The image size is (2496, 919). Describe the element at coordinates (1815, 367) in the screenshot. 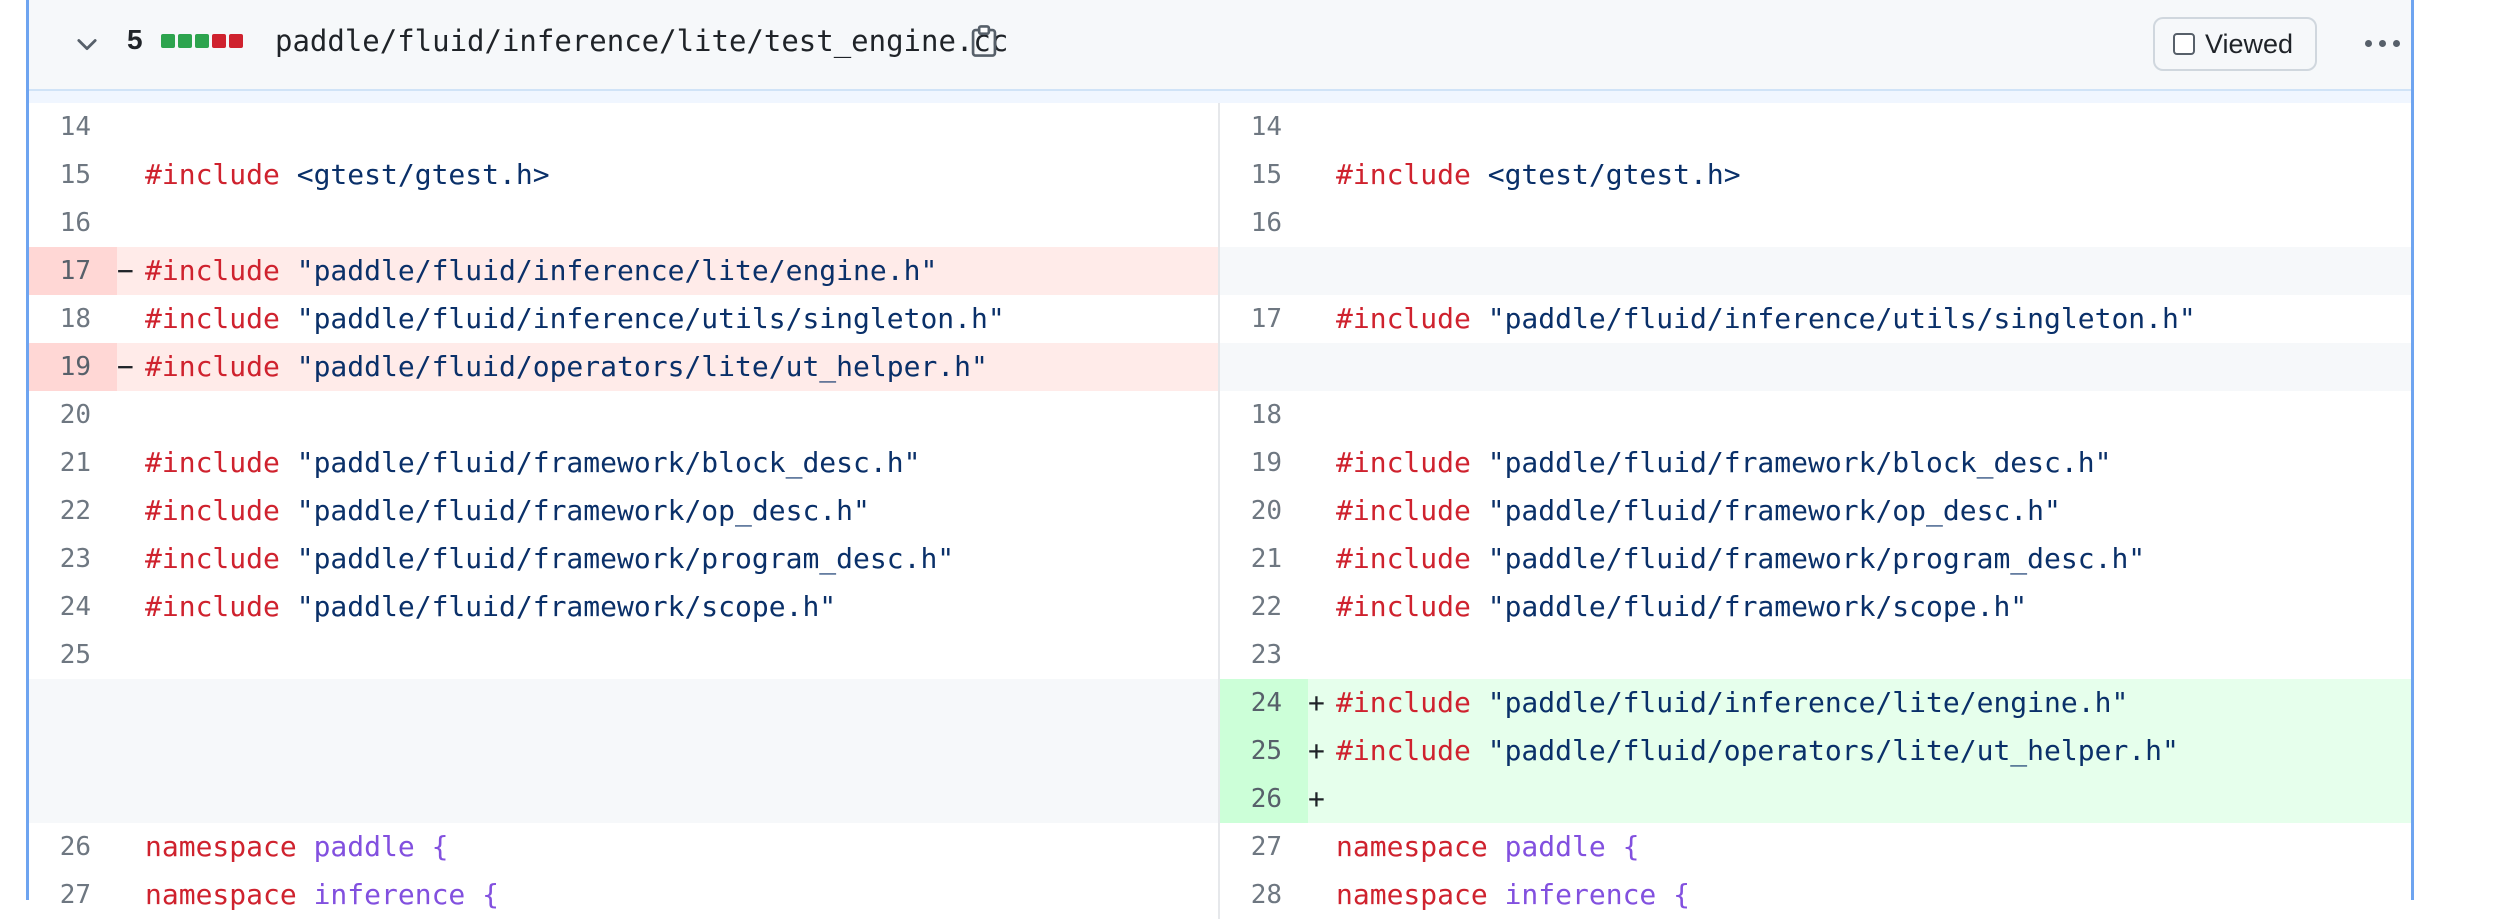

I see `right-side-line` at that location.